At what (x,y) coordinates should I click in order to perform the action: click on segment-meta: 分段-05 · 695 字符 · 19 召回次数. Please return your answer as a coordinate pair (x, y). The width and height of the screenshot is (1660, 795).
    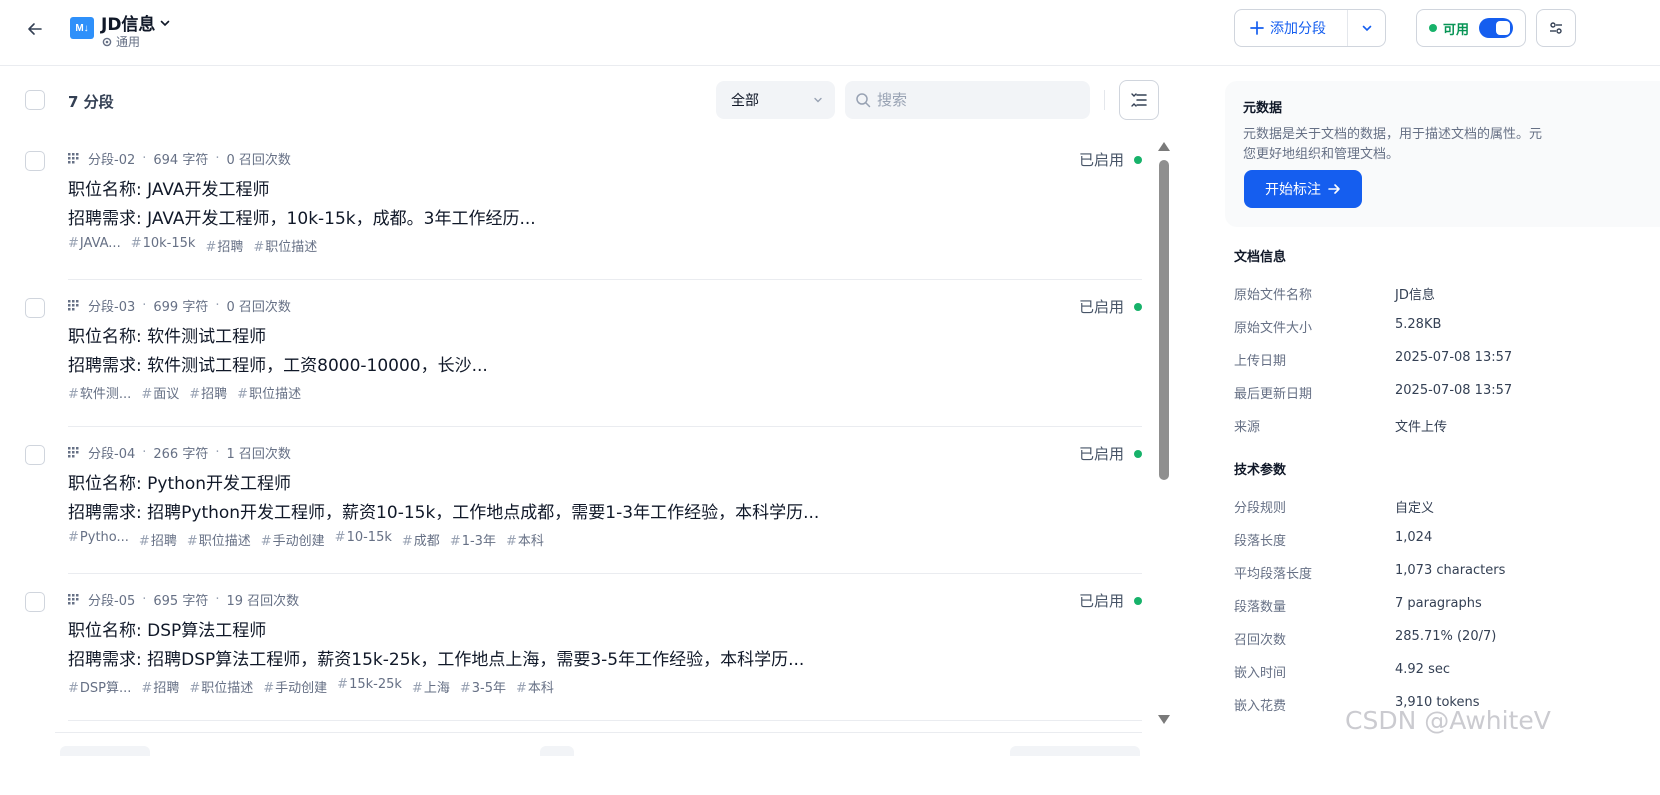
    Looking at the image, I should click on (183, 599).